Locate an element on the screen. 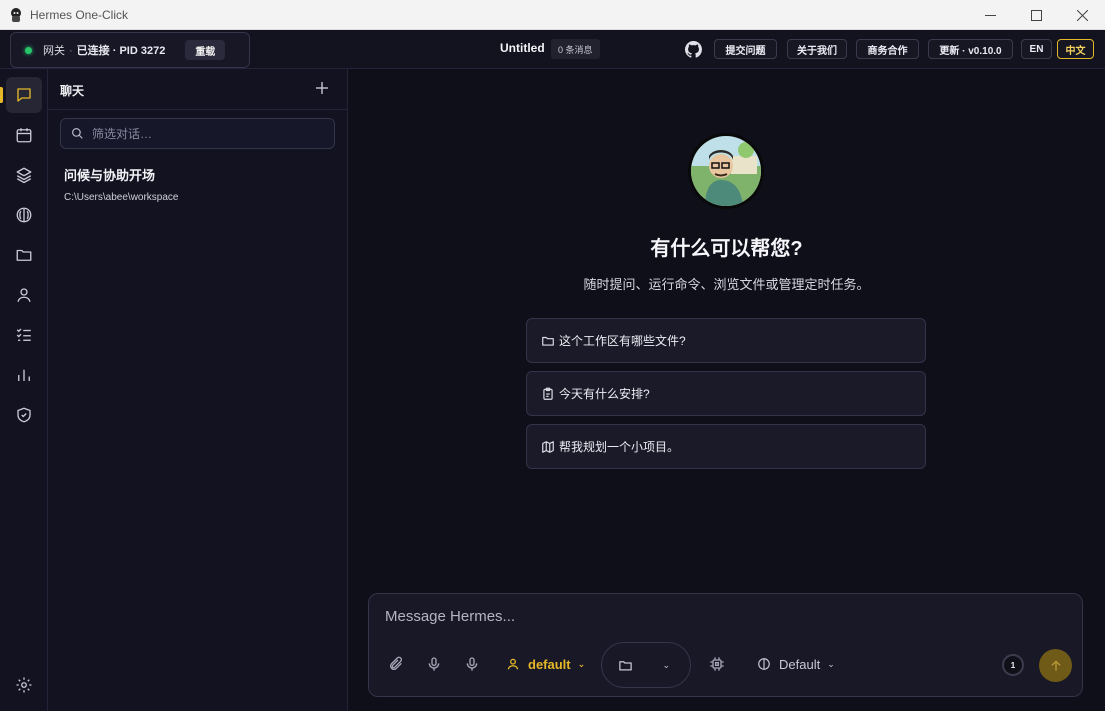 This screenshot has height=711, width=1105. assistant-avatar-image is located at coordinates (726, 171).